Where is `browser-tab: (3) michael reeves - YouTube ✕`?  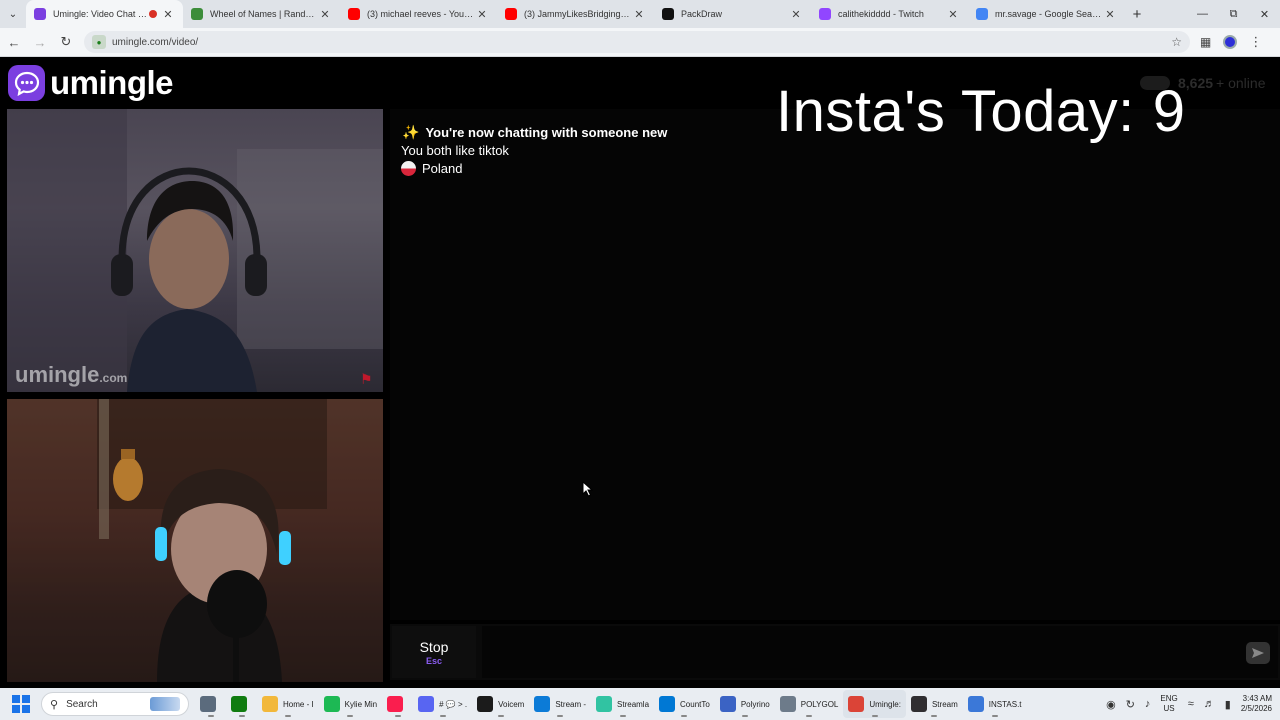
browser-tab: (3) michael reeves - YouTube ✕ is located at coordinates (418, 14).